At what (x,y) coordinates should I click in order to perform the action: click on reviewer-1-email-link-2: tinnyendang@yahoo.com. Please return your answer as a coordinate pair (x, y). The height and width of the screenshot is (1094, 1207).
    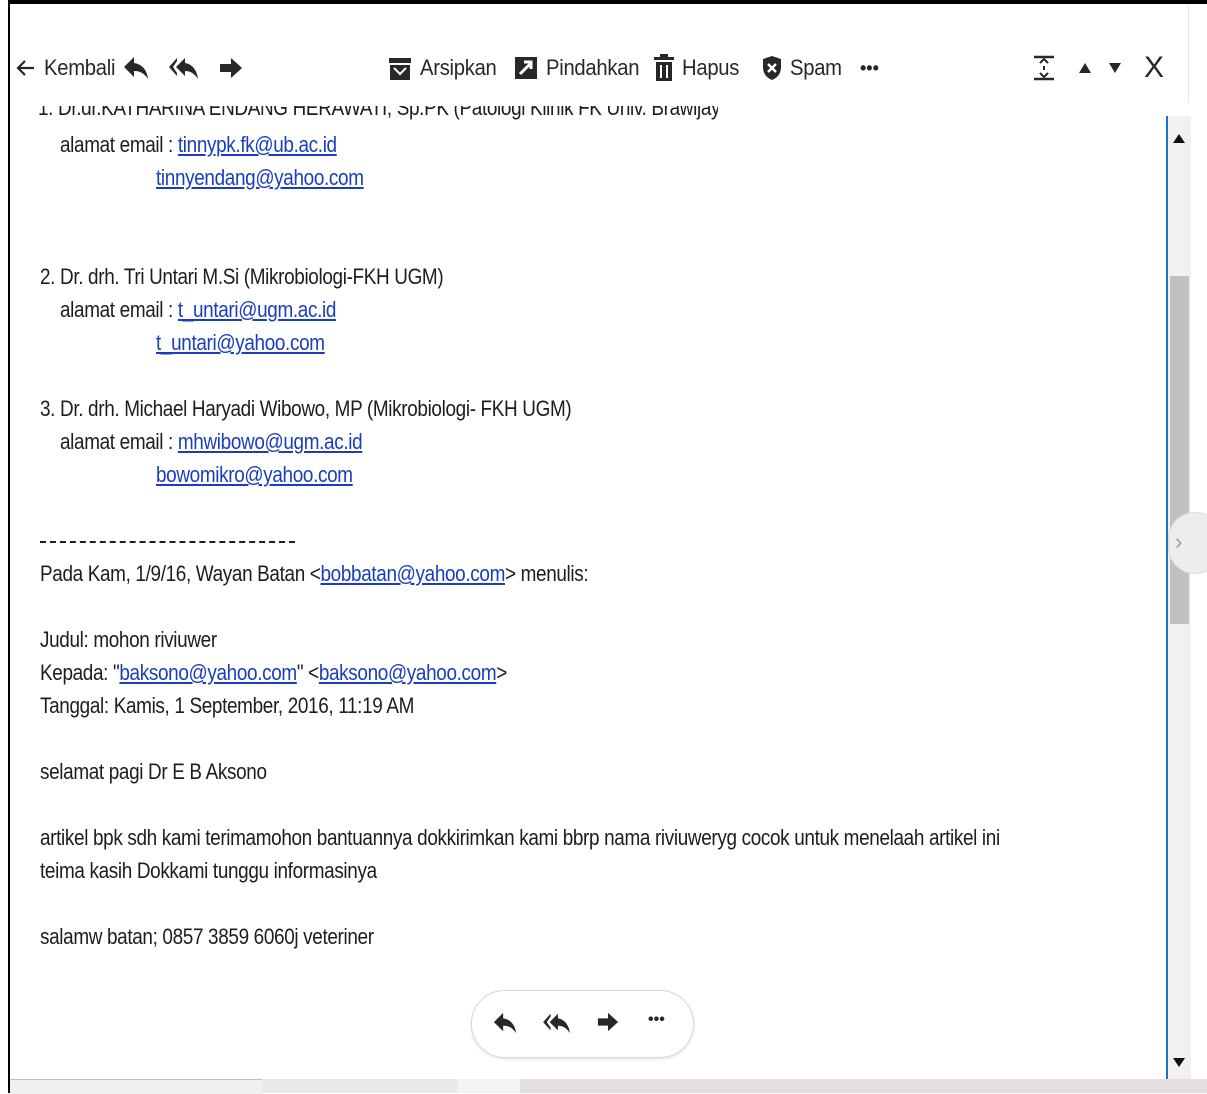
    Looking at the image, I should click on (260, 177).